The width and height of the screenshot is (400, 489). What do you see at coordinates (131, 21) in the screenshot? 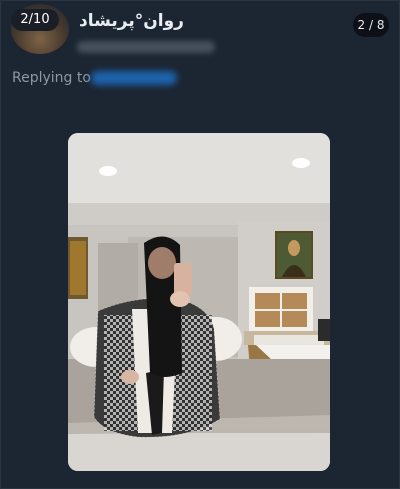
I see `user-display-name: روان°پریشاد` at bounding box center [131, 21].